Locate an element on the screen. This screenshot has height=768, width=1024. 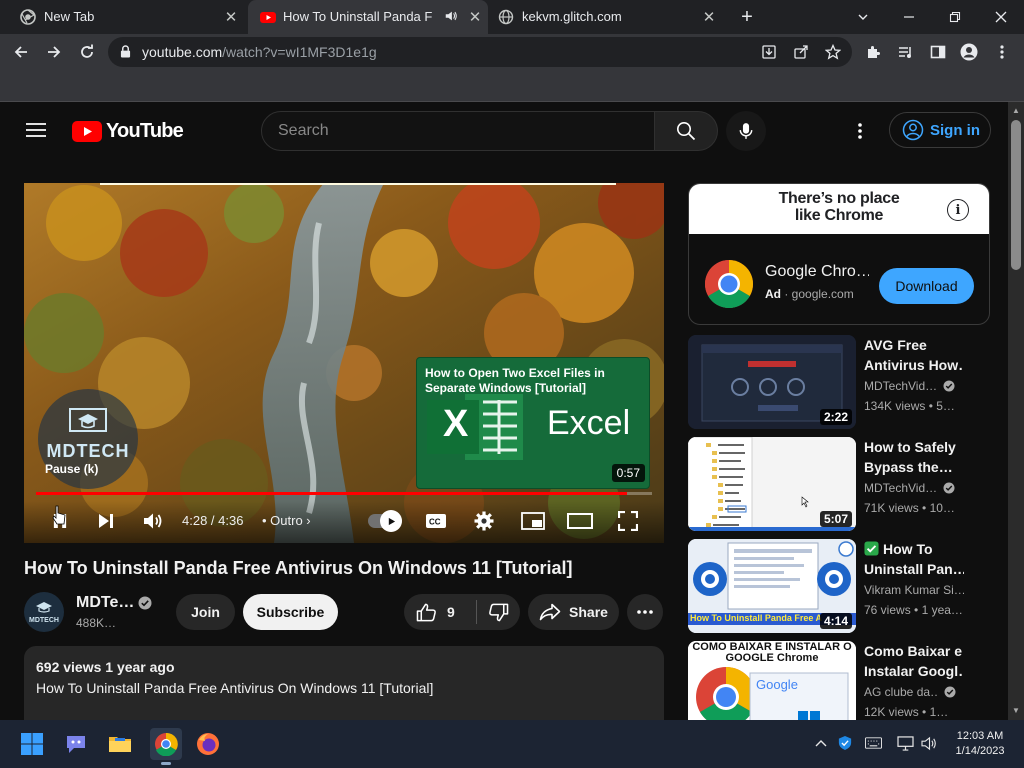
more-actions-button is located at coordinates (645, 612).